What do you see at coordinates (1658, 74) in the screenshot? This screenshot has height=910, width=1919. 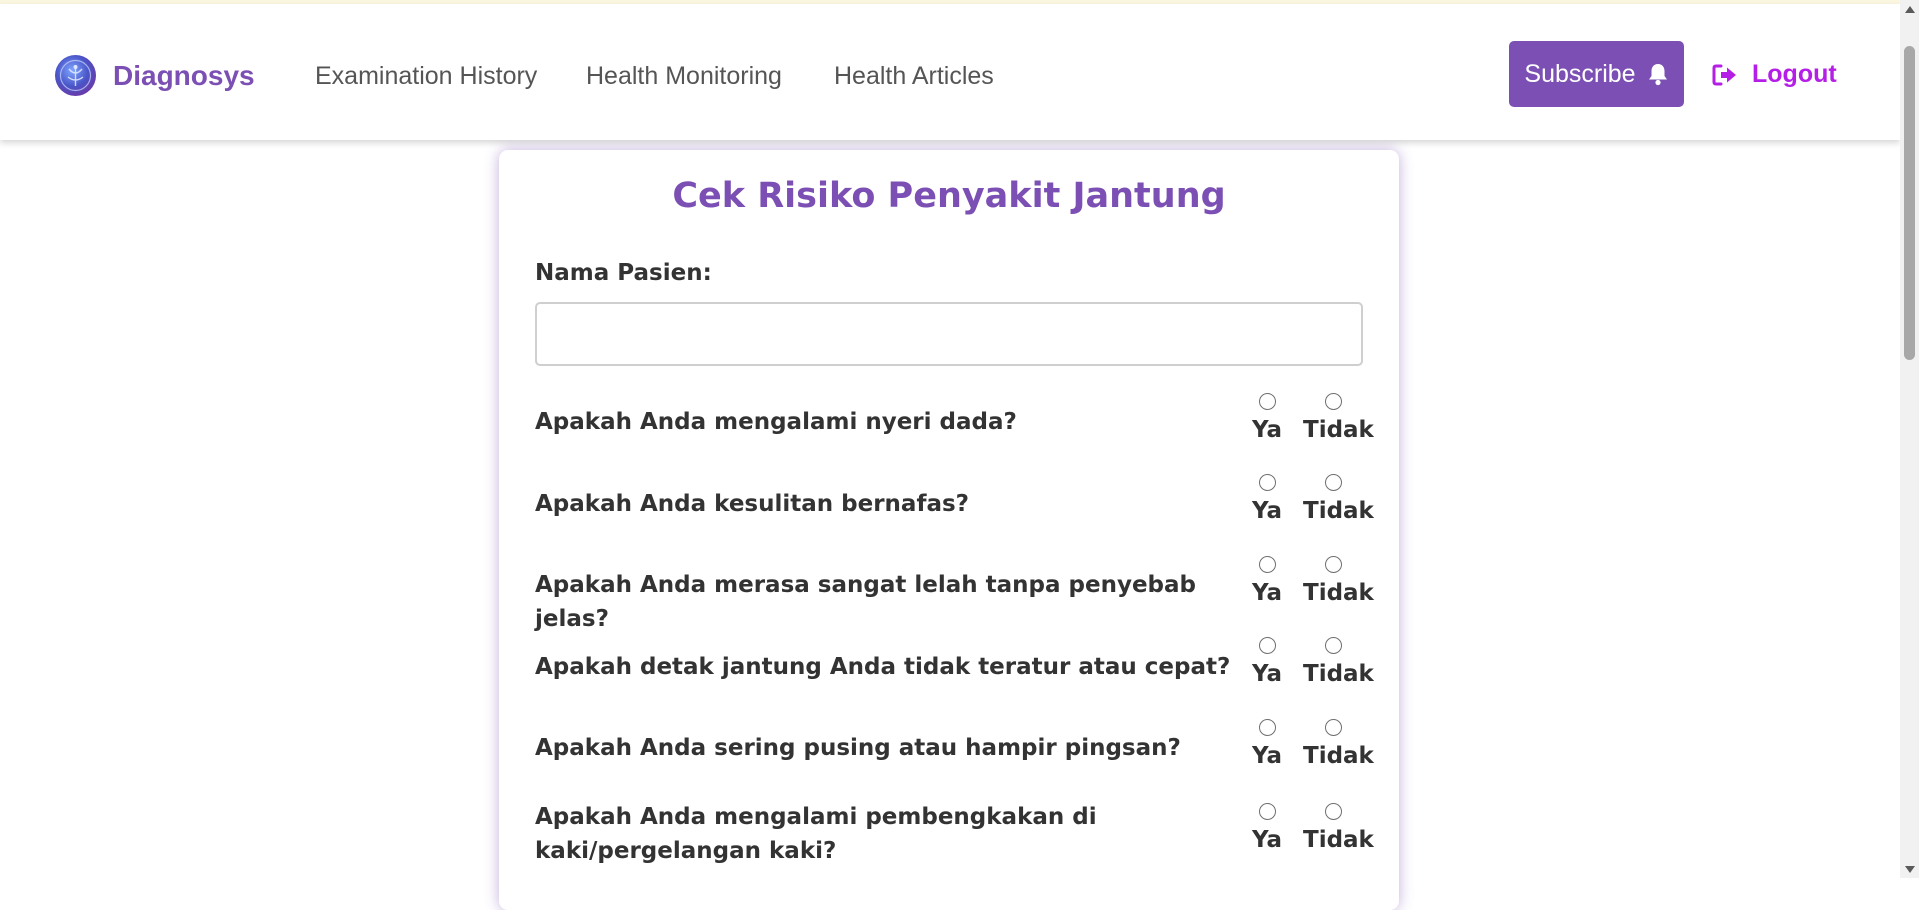 I see `bell-icon` at bounding box center [1658, 74].